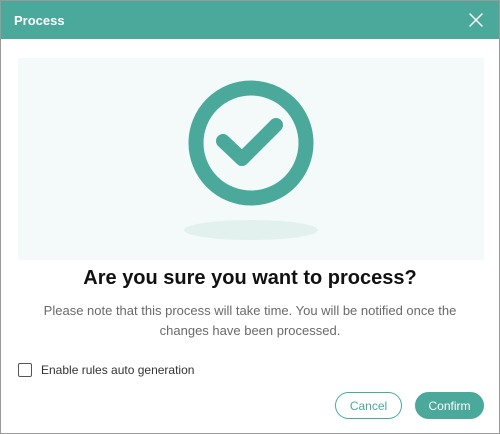 Image resolution: width=500 pixels, height=434 pixels. I want to click on check-circle-icon, so click(251, 160).